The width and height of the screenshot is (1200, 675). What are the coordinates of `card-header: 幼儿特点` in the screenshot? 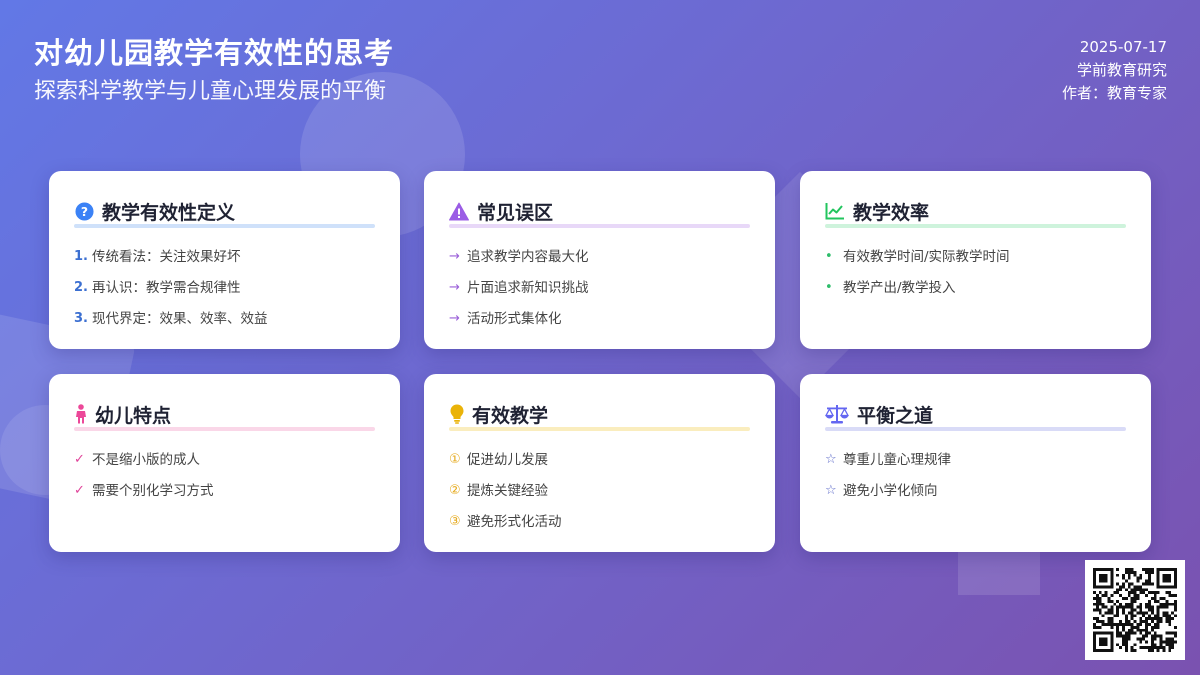 It's located at (224, 416).